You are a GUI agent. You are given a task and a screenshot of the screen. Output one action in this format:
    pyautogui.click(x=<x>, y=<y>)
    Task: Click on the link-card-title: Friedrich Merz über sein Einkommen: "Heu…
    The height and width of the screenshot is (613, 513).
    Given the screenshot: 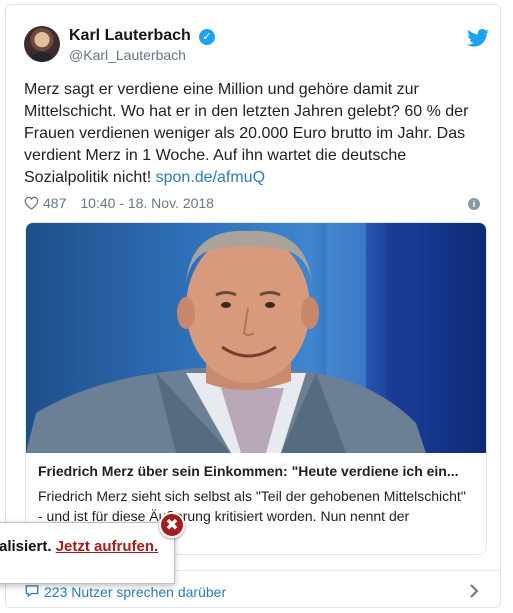 What is the action you would take?
    pyautogui.click(x=256, y=471)
    